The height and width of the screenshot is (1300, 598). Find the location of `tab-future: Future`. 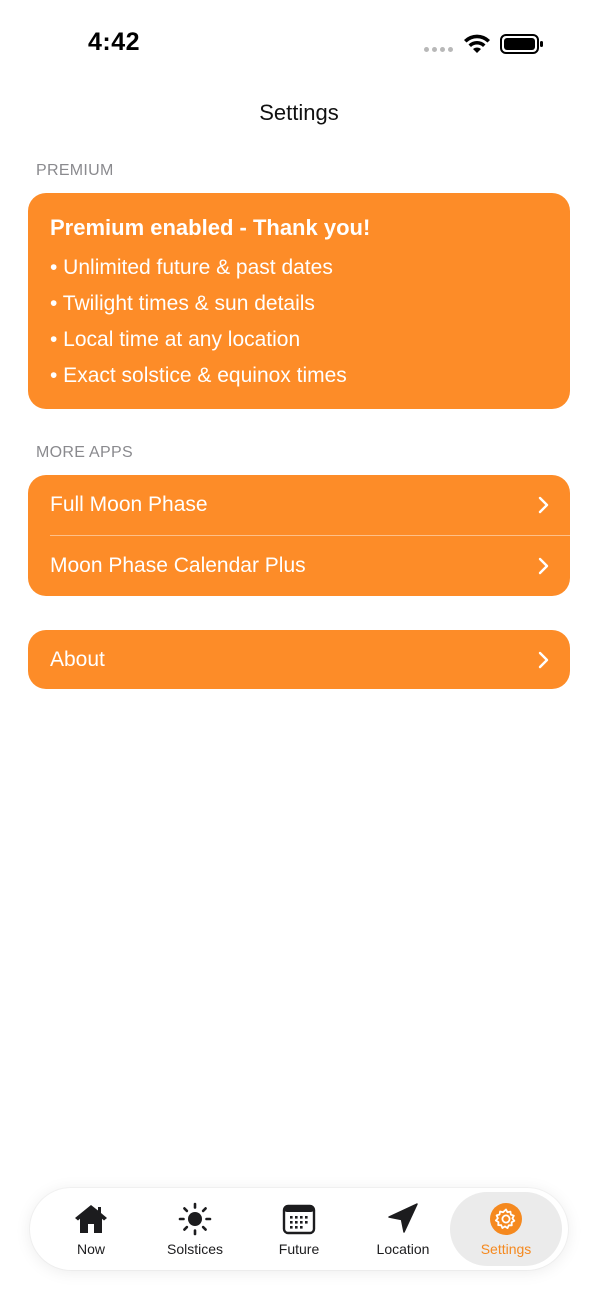

tab-future: Future is located at coordinates (299, 1229).